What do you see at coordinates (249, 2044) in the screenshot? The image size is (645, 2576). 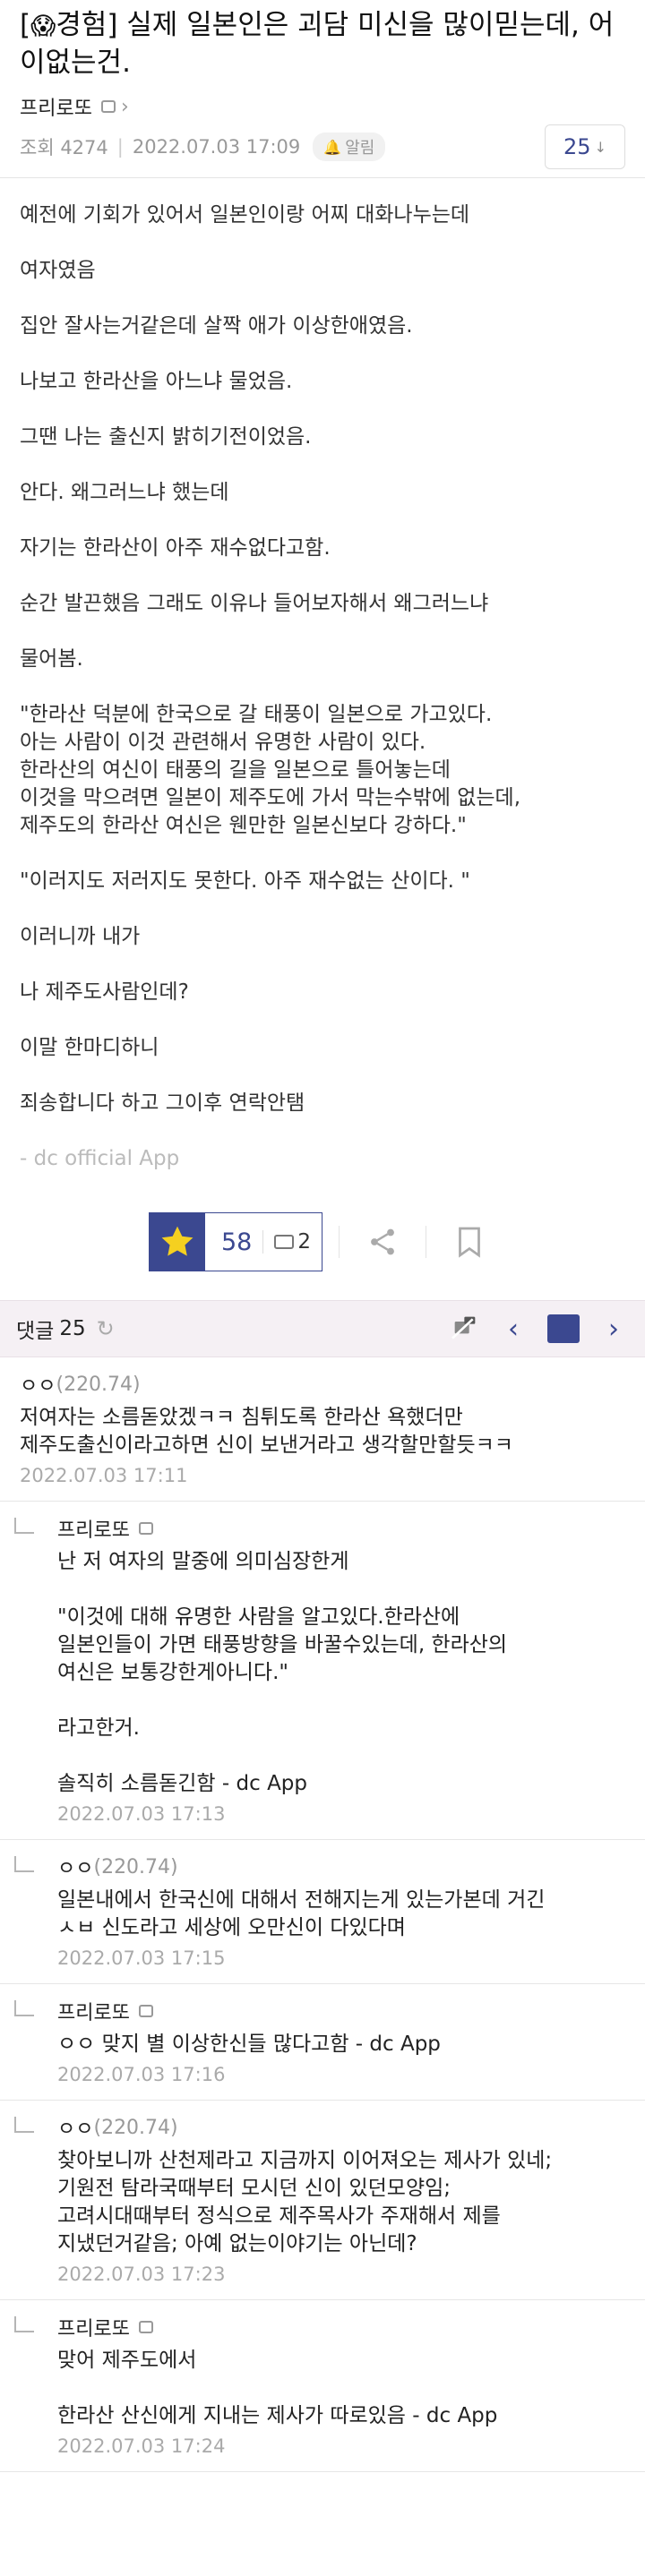 I see `comment-text: ㅇㅇ 맞지 별 이상한신들 많다고함 - dc App` at bounding box center [249, 2044].